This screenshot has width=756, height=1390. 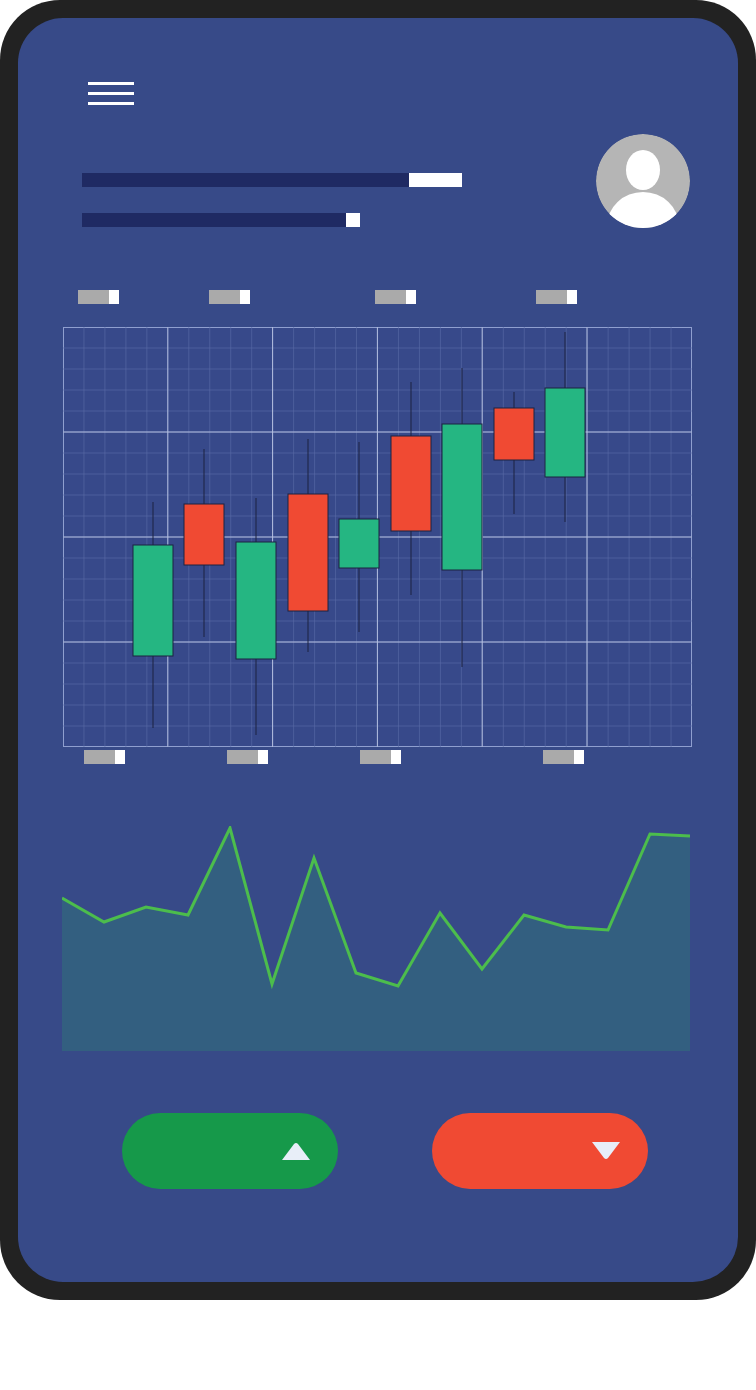 What do you see at coordinates (111, 94) in the screenshot?
I see `menu-icon` at bounding box center [111, 94].